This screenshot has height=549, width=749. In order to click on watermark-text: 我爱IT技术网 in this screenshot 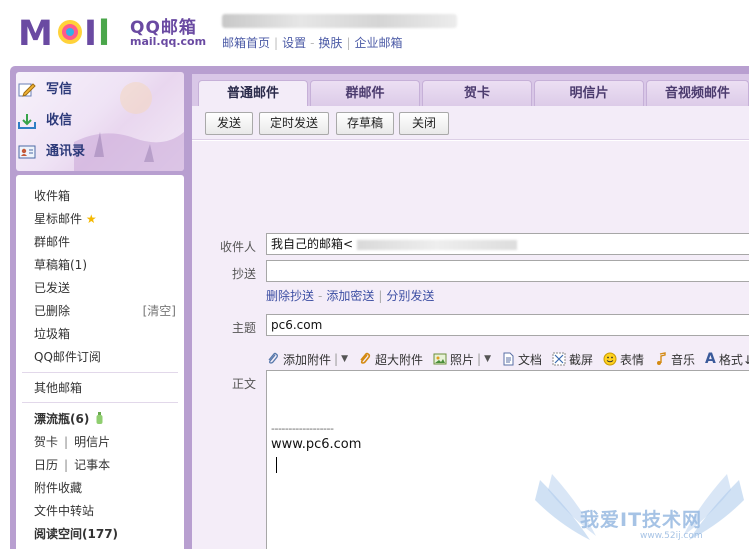, I will do `click(641, 520)`.